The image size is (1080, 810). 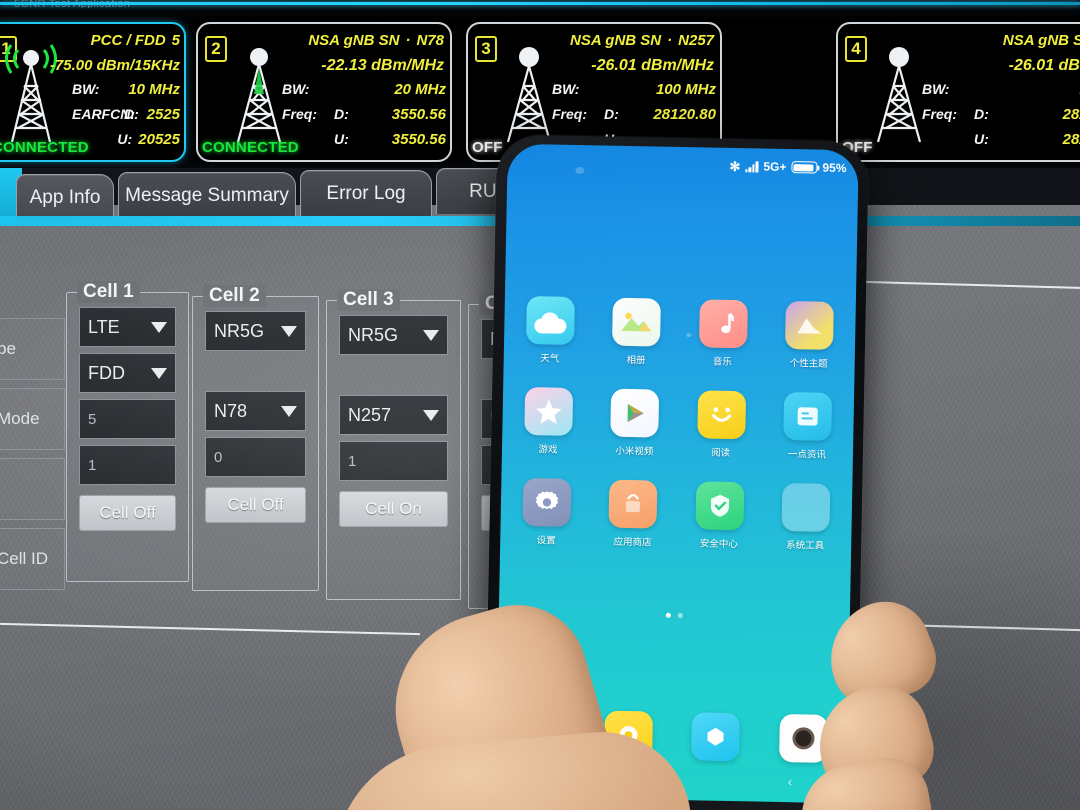 What do you see at coordinates (108, 292) in the screenshot?
I see `group-title: Cell 1` at bounding box center [108, 292].